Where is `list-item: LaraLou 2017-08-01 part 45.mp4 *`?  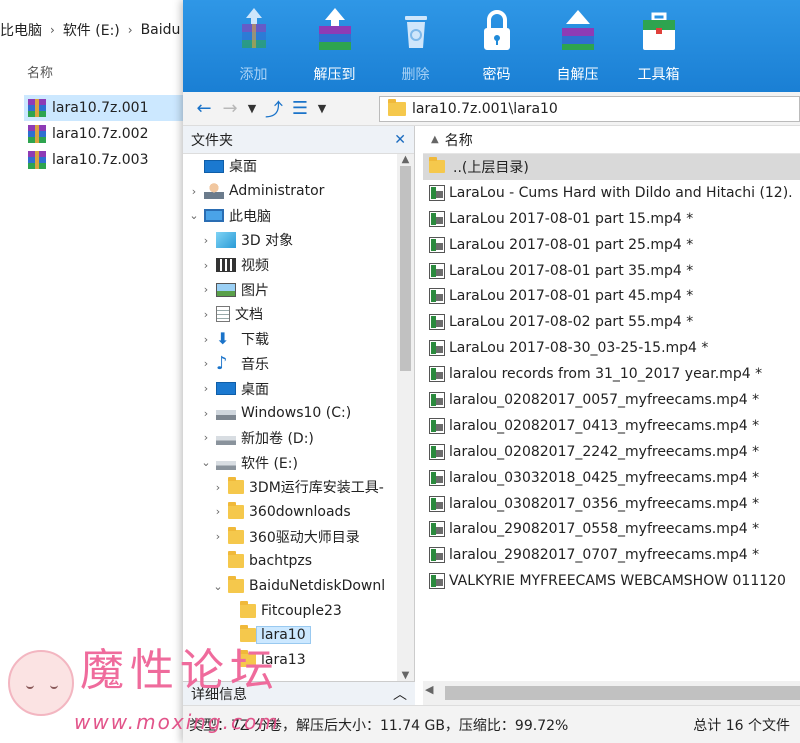 list-item: LaraLou 2017-08-01 part 45.mp4 * is located at coordinates (611, 296).